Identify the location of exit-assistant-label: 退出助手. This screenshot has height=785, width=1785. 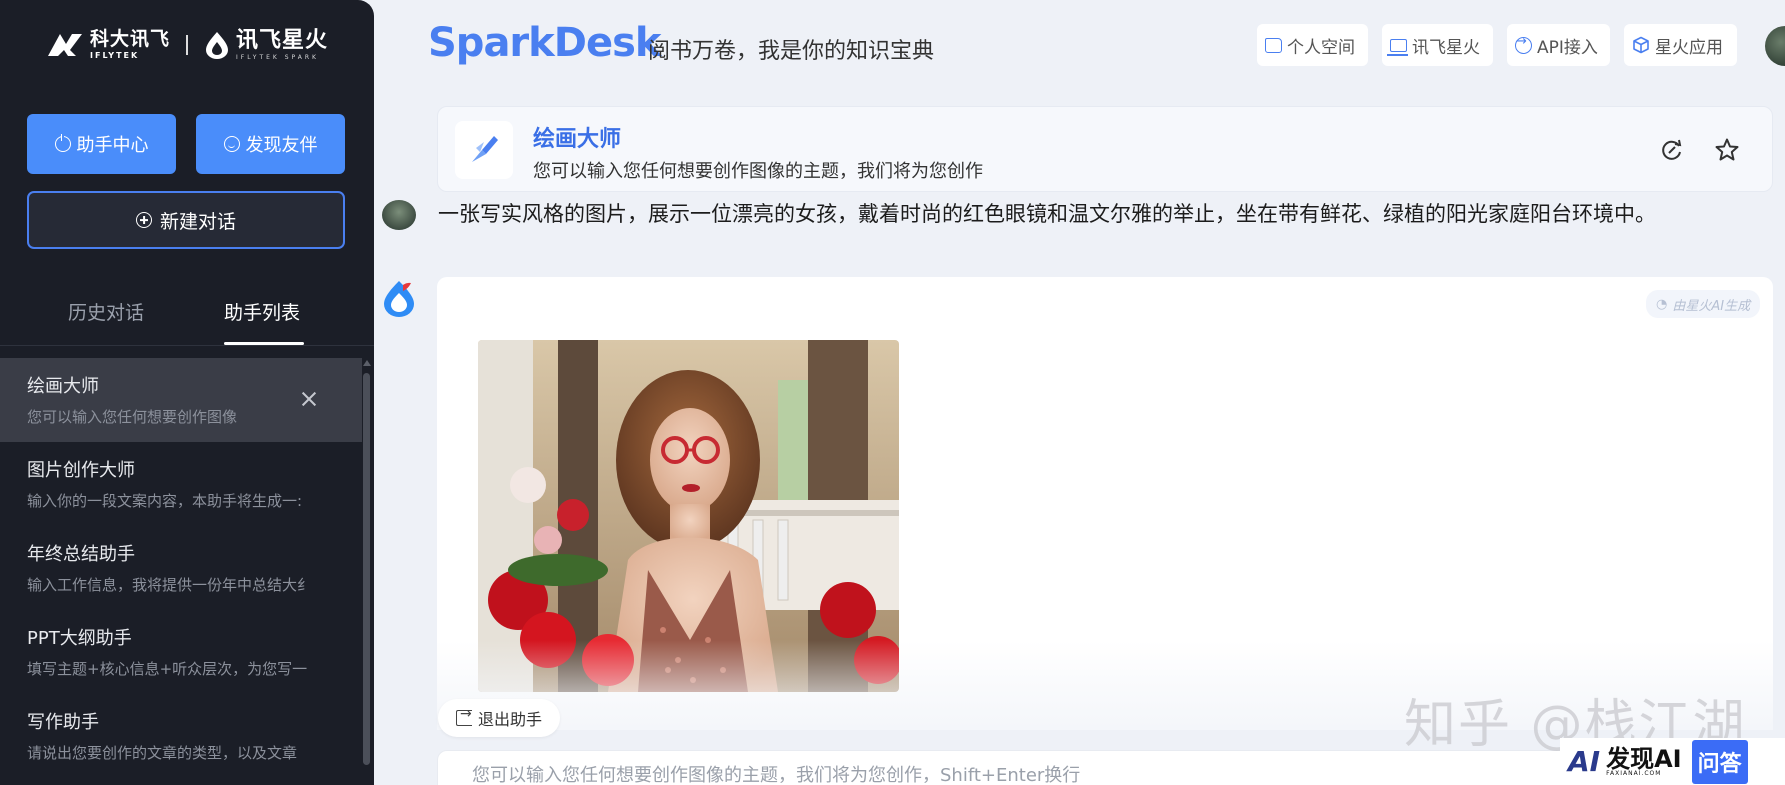
(509, 719).